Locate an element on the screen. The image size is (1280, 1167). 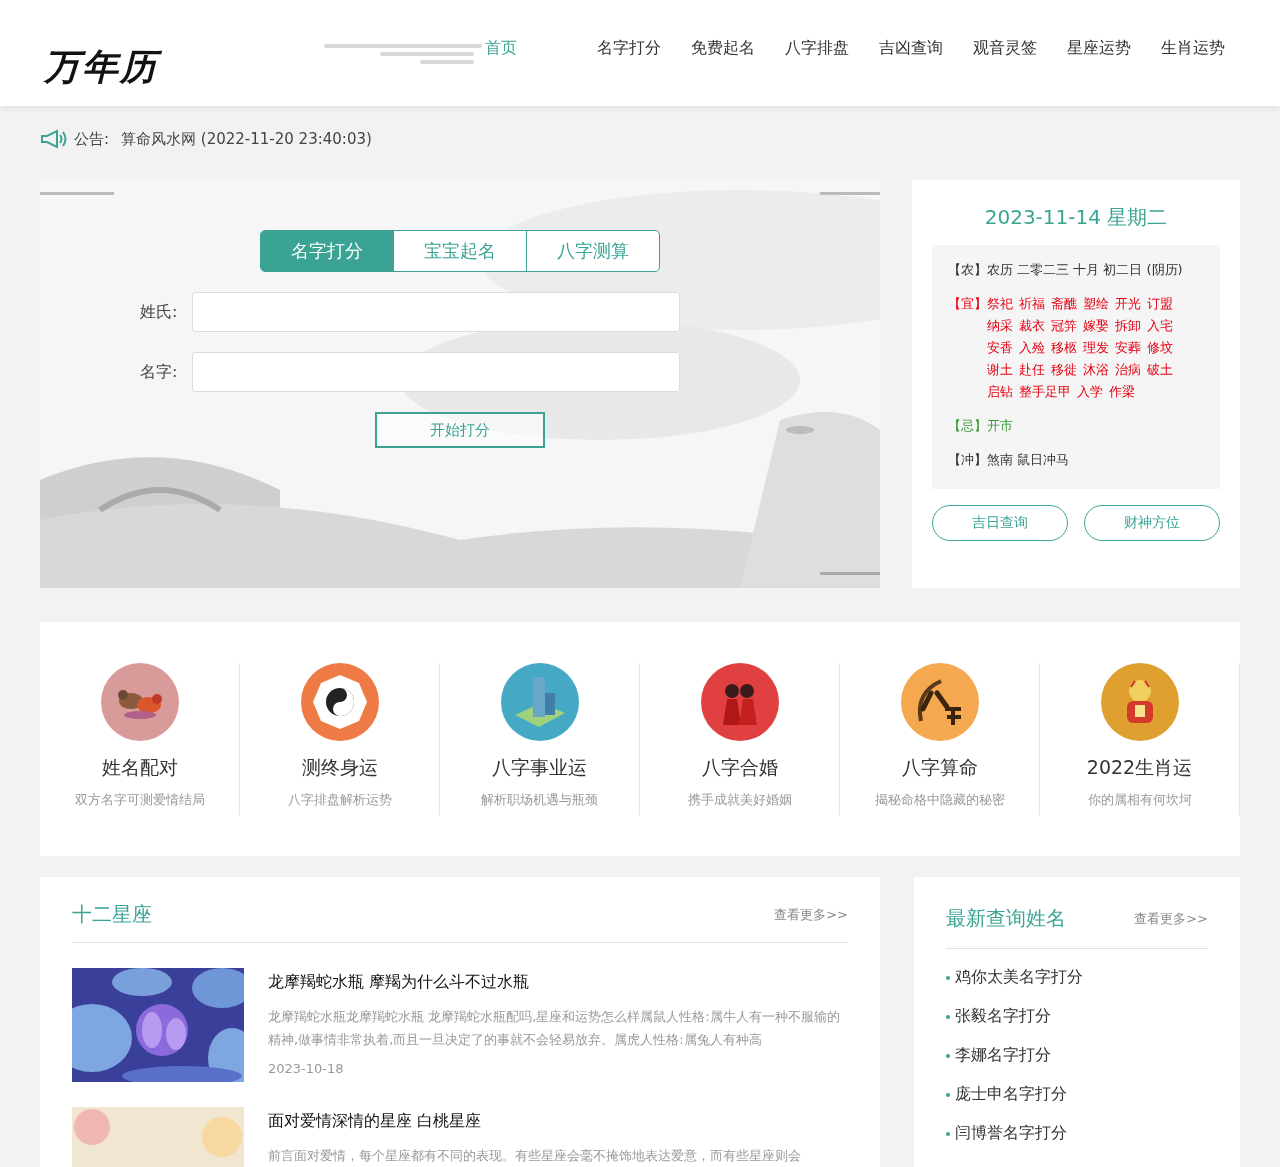
field-label: 名字: is located at coordinates (159, 372).